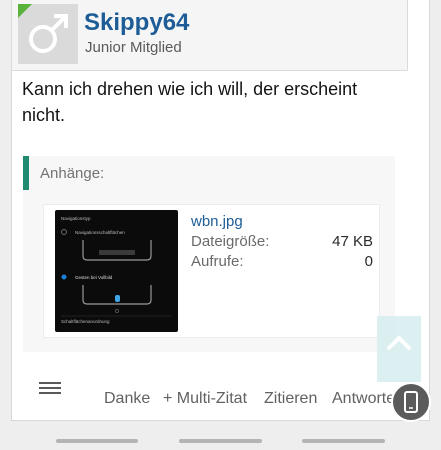 This screenshot has height=450, width=441. Describe the element at coordinates (26, 173) in the screenshot. I see `attachments-accent-bar` at that location.